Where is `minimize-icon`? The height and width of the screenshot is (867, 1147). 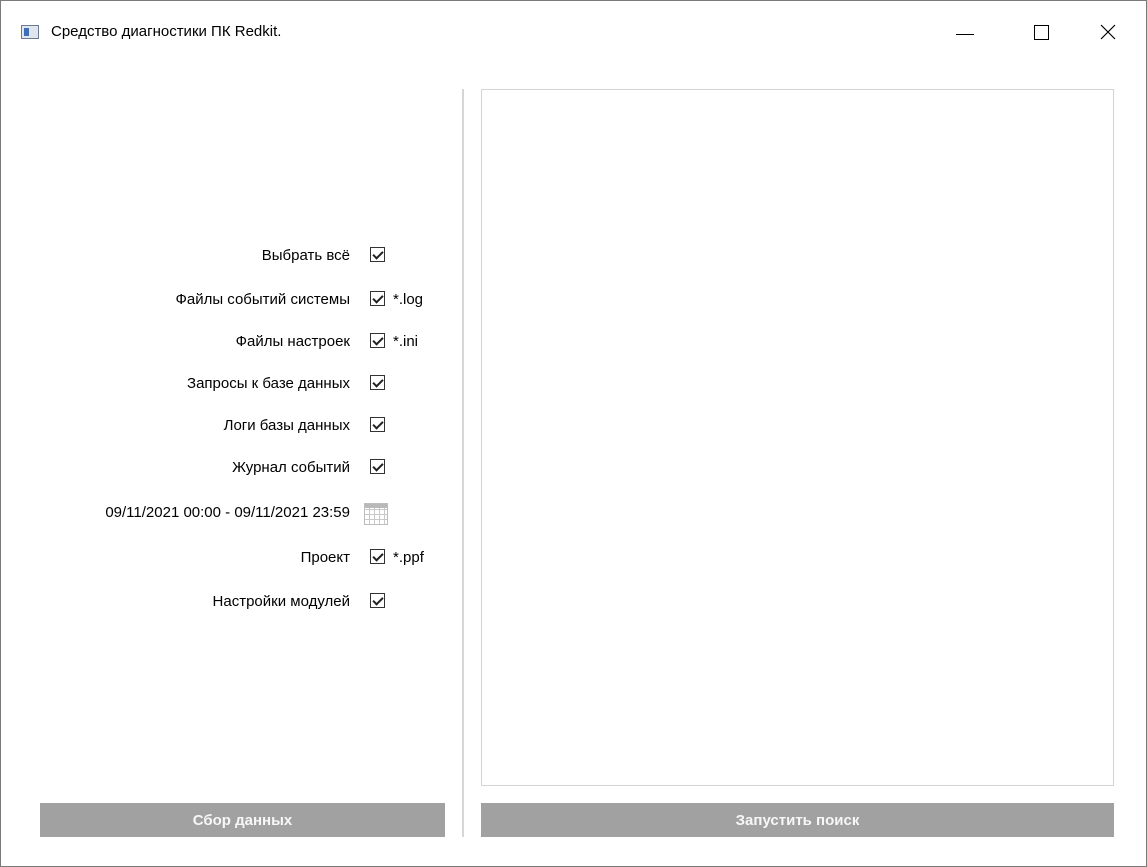
minimize-icon is located at coordinates (965, 34).